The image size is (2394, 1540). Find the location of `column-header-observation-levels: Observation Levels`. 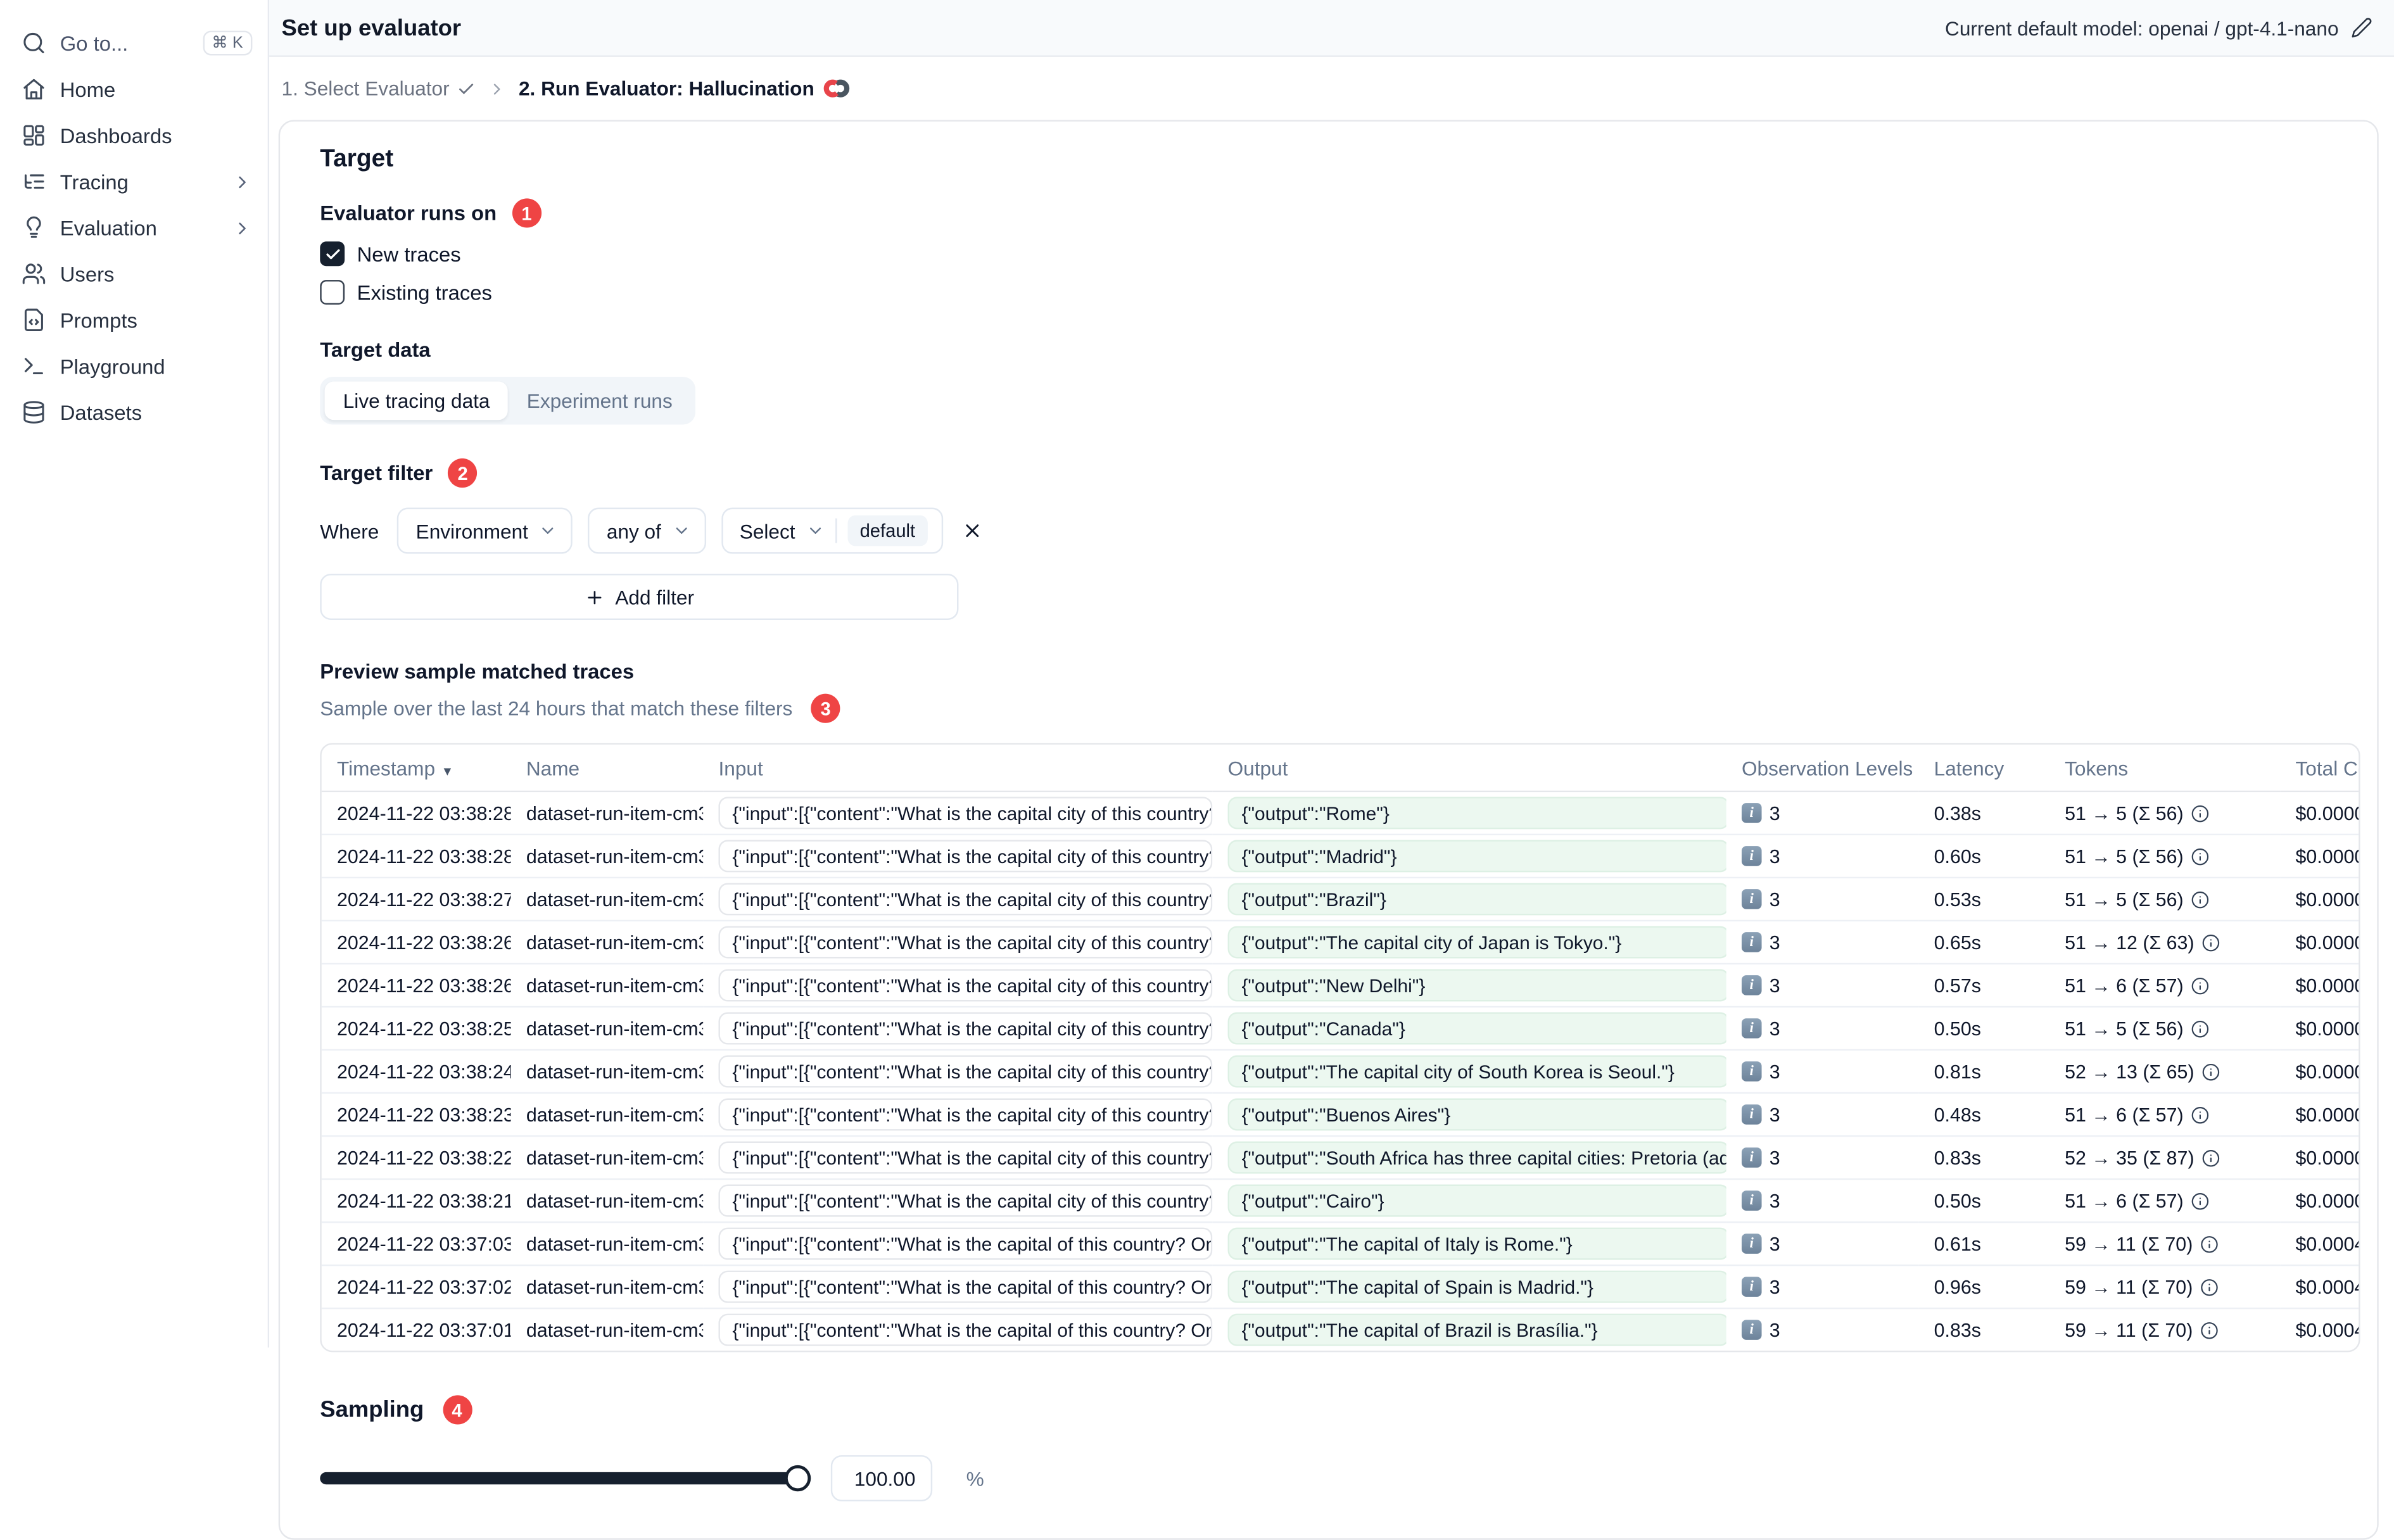

column-header-observation-levels: Observation Levels is located at coordinates (1822, 769).